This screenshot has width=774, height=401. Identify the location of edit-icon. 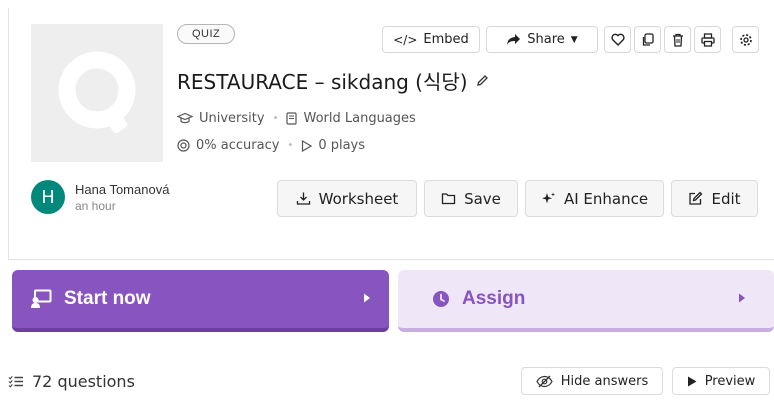
(696, 198).